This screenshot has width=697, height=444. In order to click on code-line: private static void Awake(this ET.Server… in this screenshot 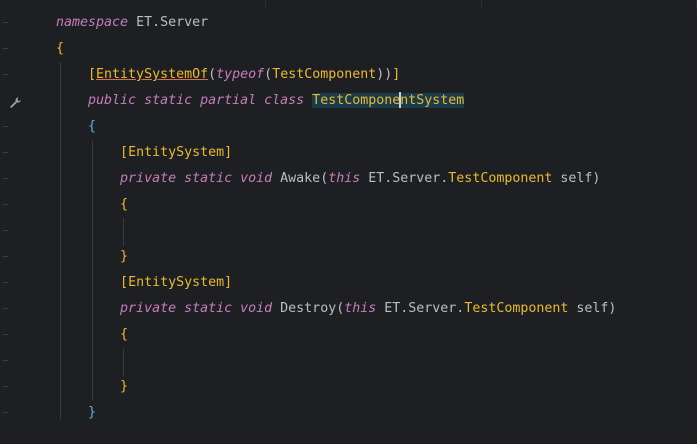, I will do `click(328, 179)`.